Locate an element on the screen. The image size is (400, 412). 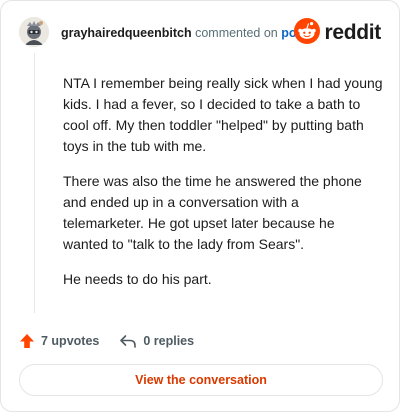
comment-stats: 7 upvotes 0 replies is located at coordinates (106, 341).